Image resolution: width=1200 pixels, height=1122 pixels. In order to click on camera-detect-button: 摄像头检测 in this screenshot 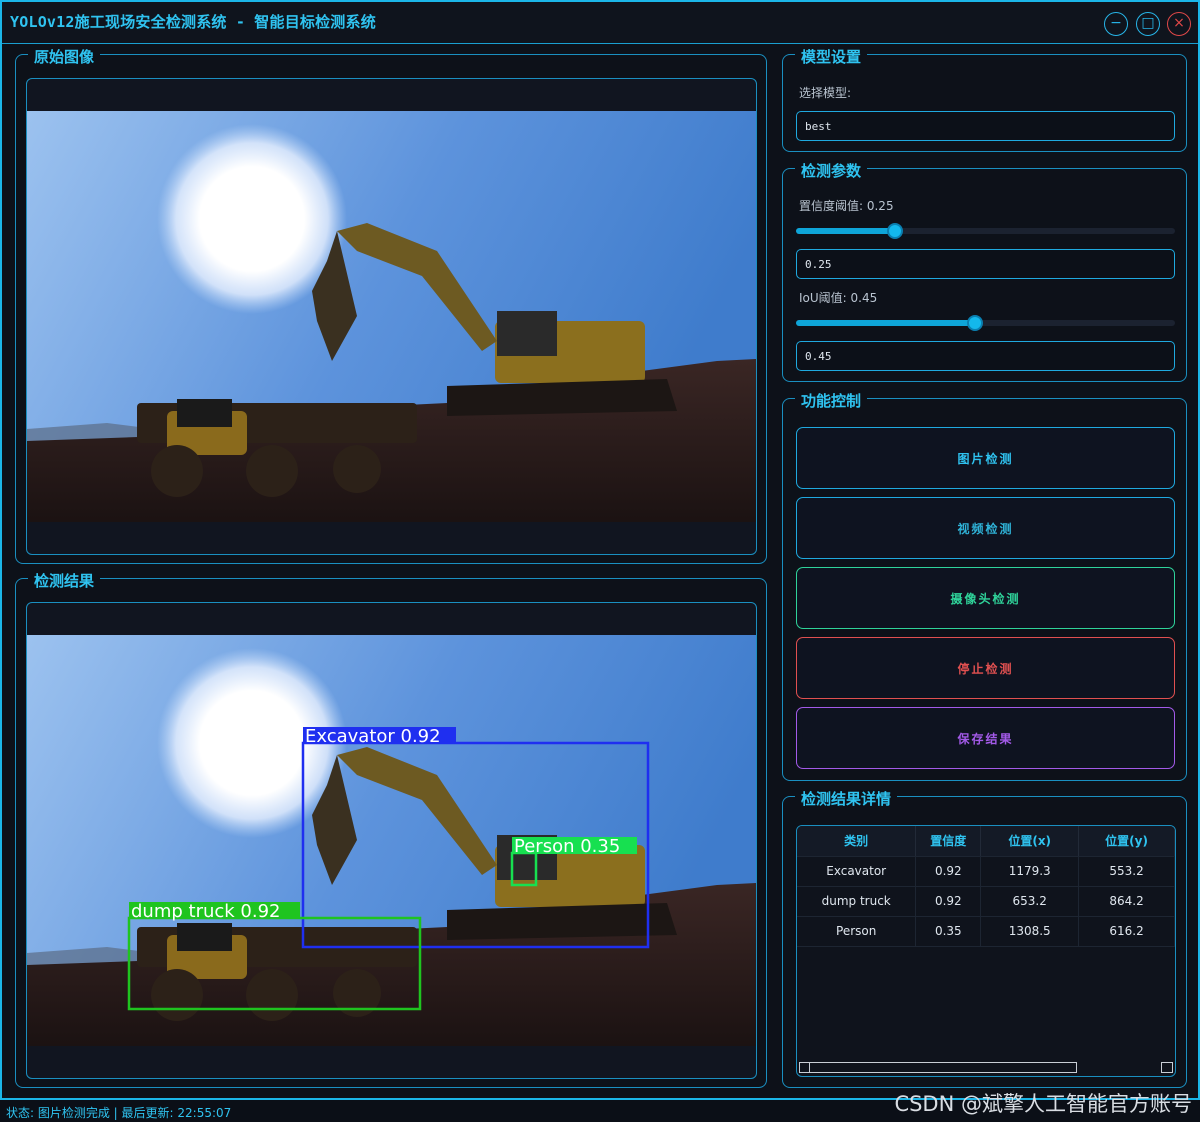, I will do `click(985, 598)`.